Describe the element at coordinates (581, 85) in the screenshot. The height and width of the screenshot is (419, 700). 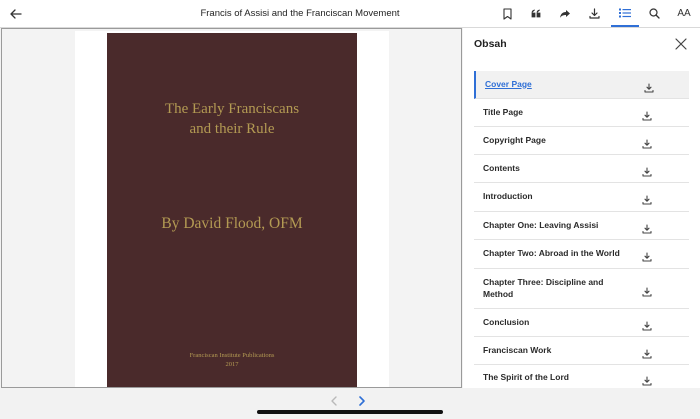
I see `toc-item: Cover Page` at that location.